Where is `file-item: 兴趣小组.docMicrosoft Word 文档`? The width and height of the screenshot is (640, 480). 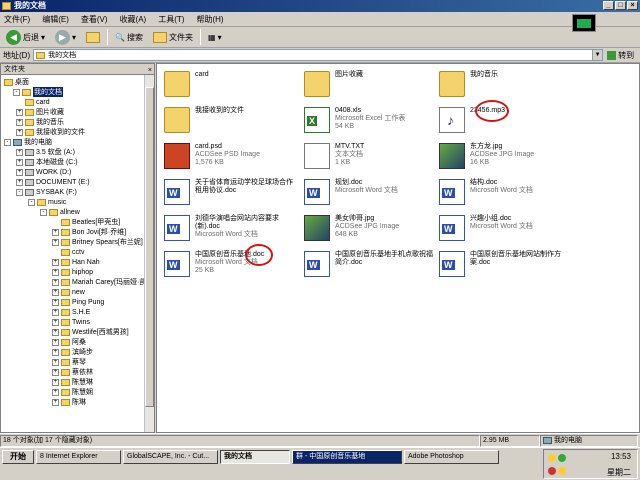 file-item: 兴趣小组.docMicrosoft Word 文档 is located at coordinates (506, 229).